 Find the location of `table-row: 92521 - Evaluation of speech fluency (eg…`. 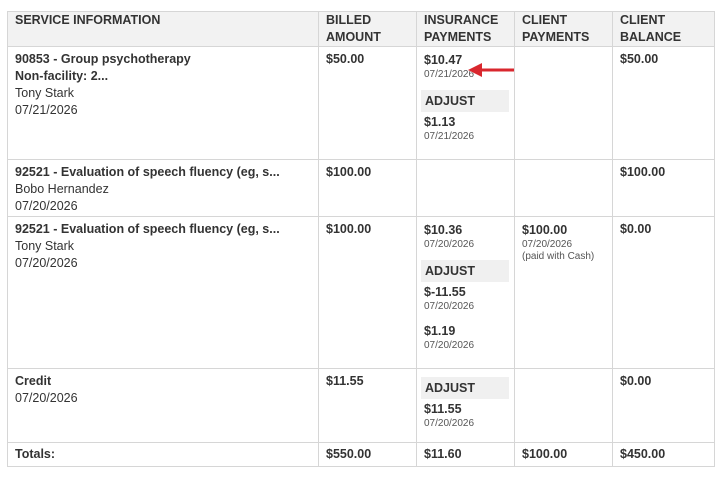

table-row: 92521 - Evaluation of speech fluency (eg… is located at coordinates (361, 188).